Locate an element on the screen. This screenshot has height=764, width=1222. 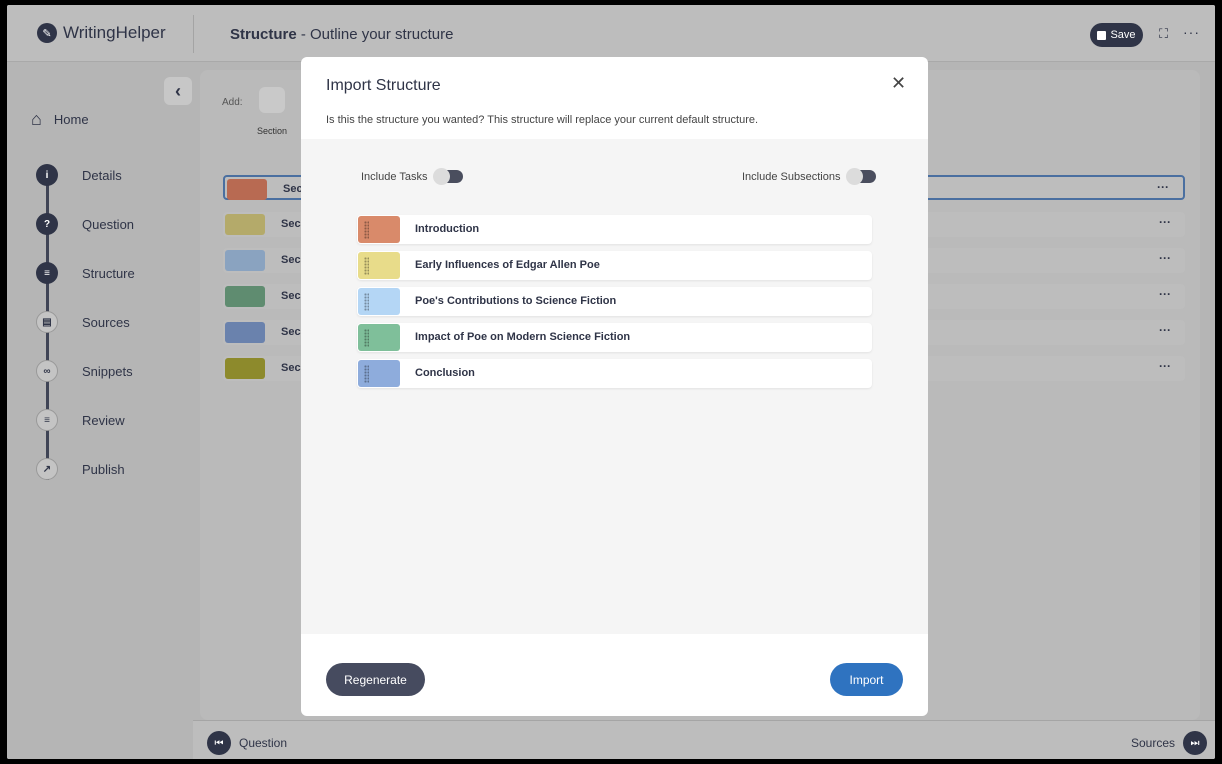
include-subsections-toggle is located at coordinates (861, 176).